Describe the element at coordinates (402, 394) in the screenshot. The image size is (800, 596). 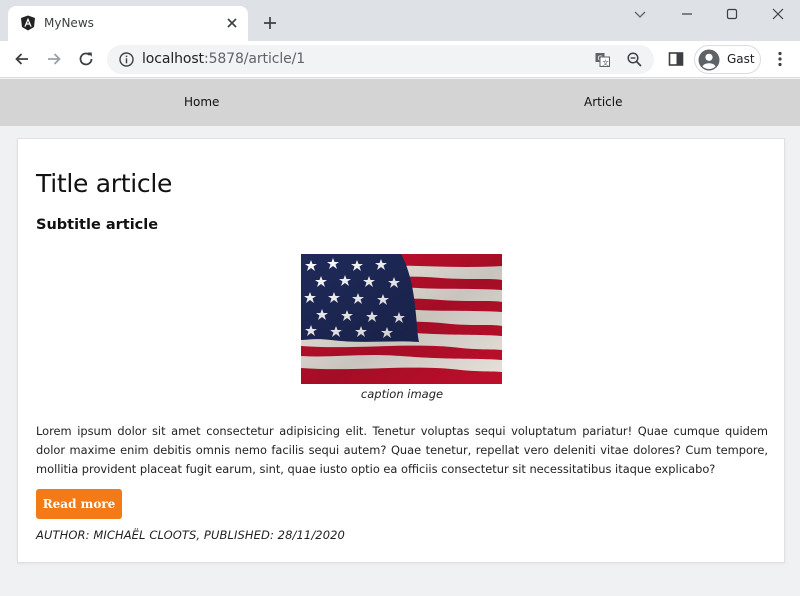
I see `image-caption: caption image` at that location.